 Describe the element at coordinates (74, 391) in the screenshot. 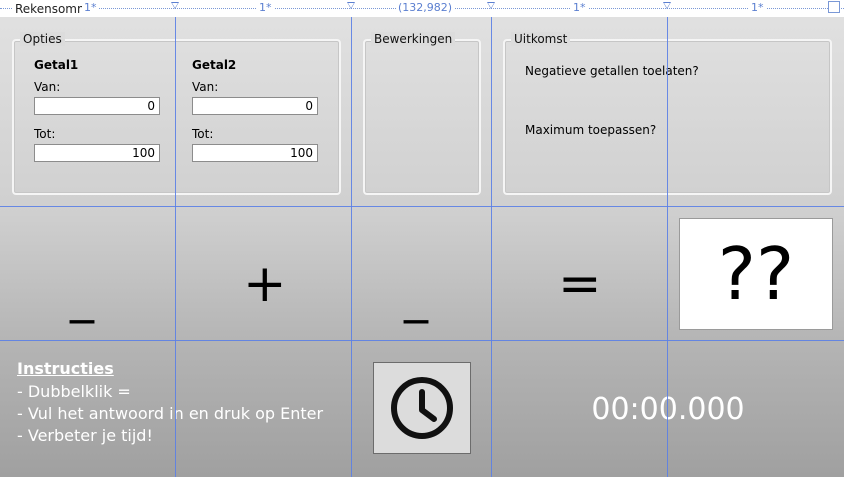

I see `instruction-line-1: - Dubbelklik =` at that location.